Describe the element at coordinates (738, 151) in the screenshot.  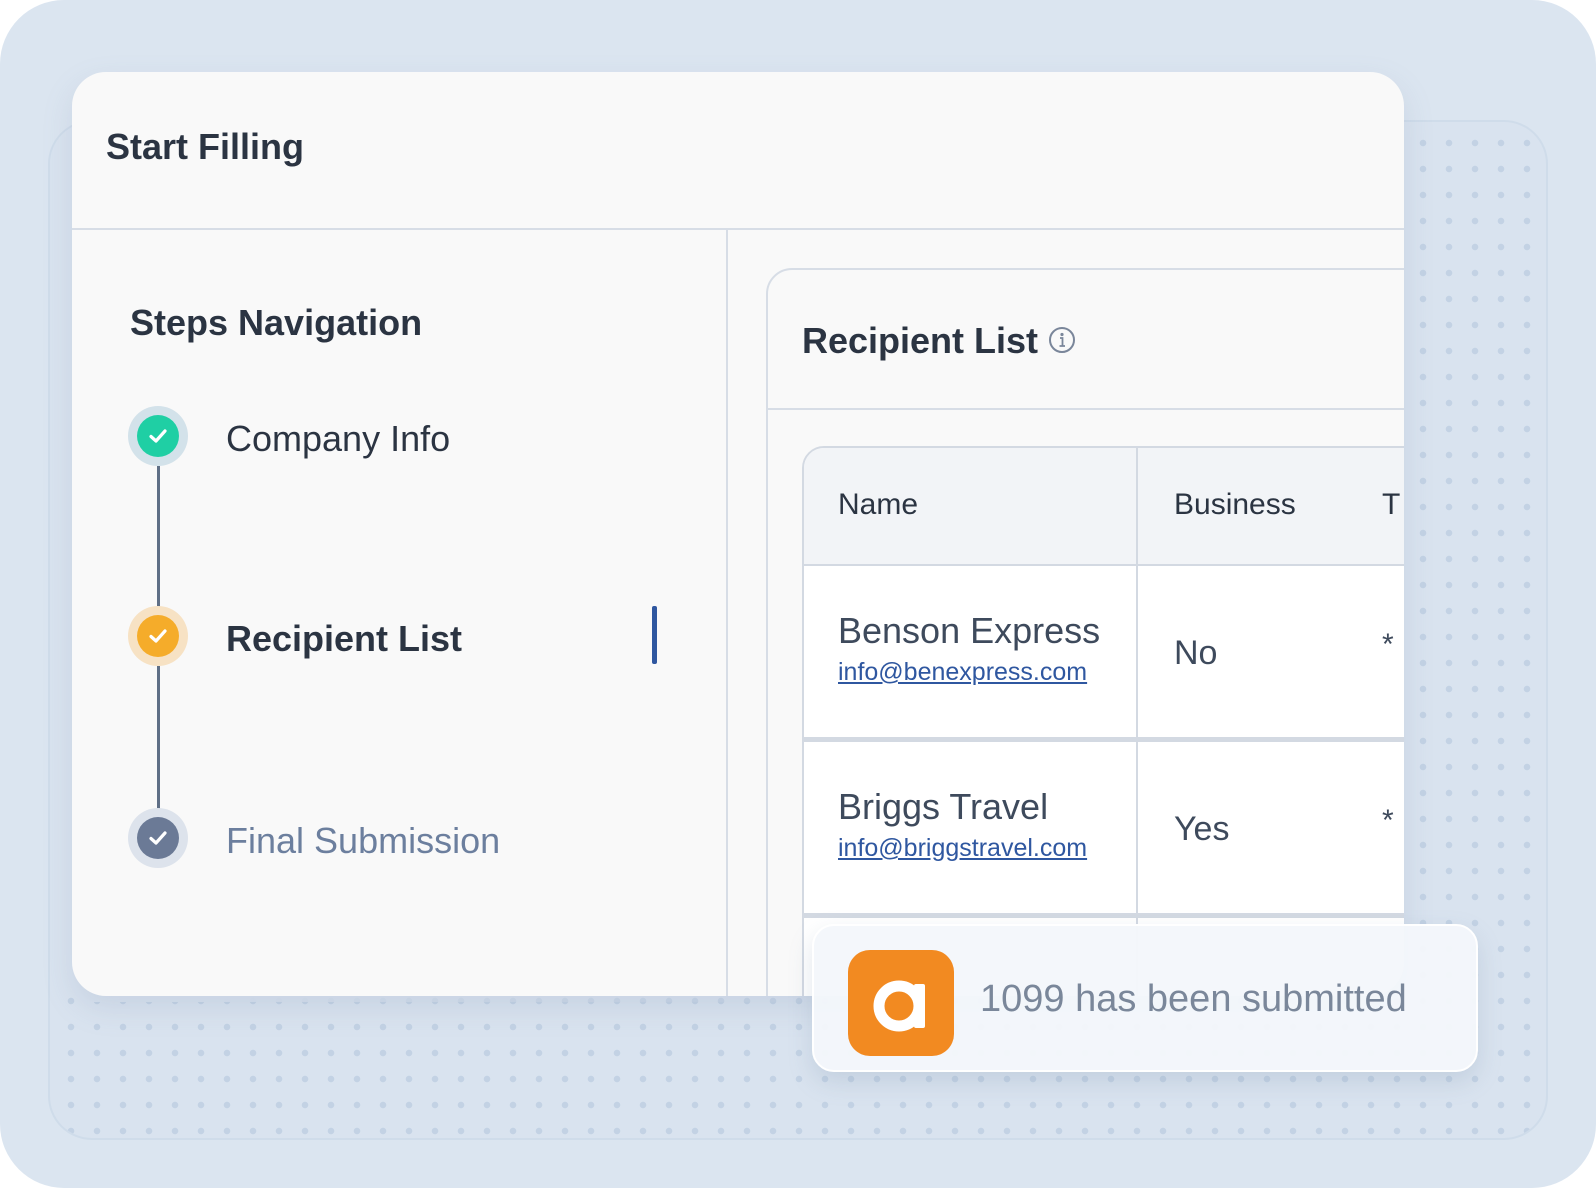
I see `card-header: Start Filling` at that location.